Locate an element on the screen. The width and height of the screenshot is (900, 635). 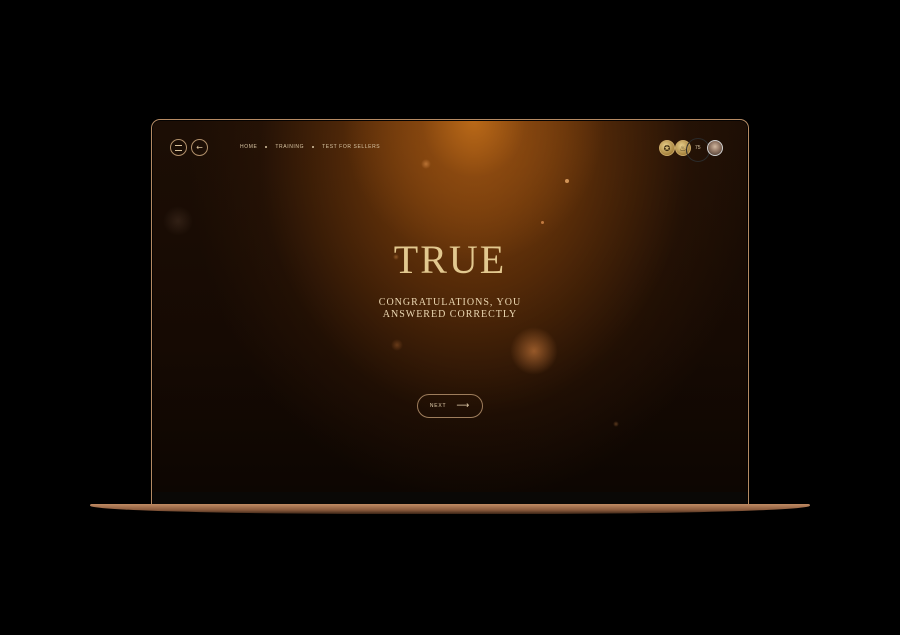
score-value: 75 is located at coordinates (698, 148).